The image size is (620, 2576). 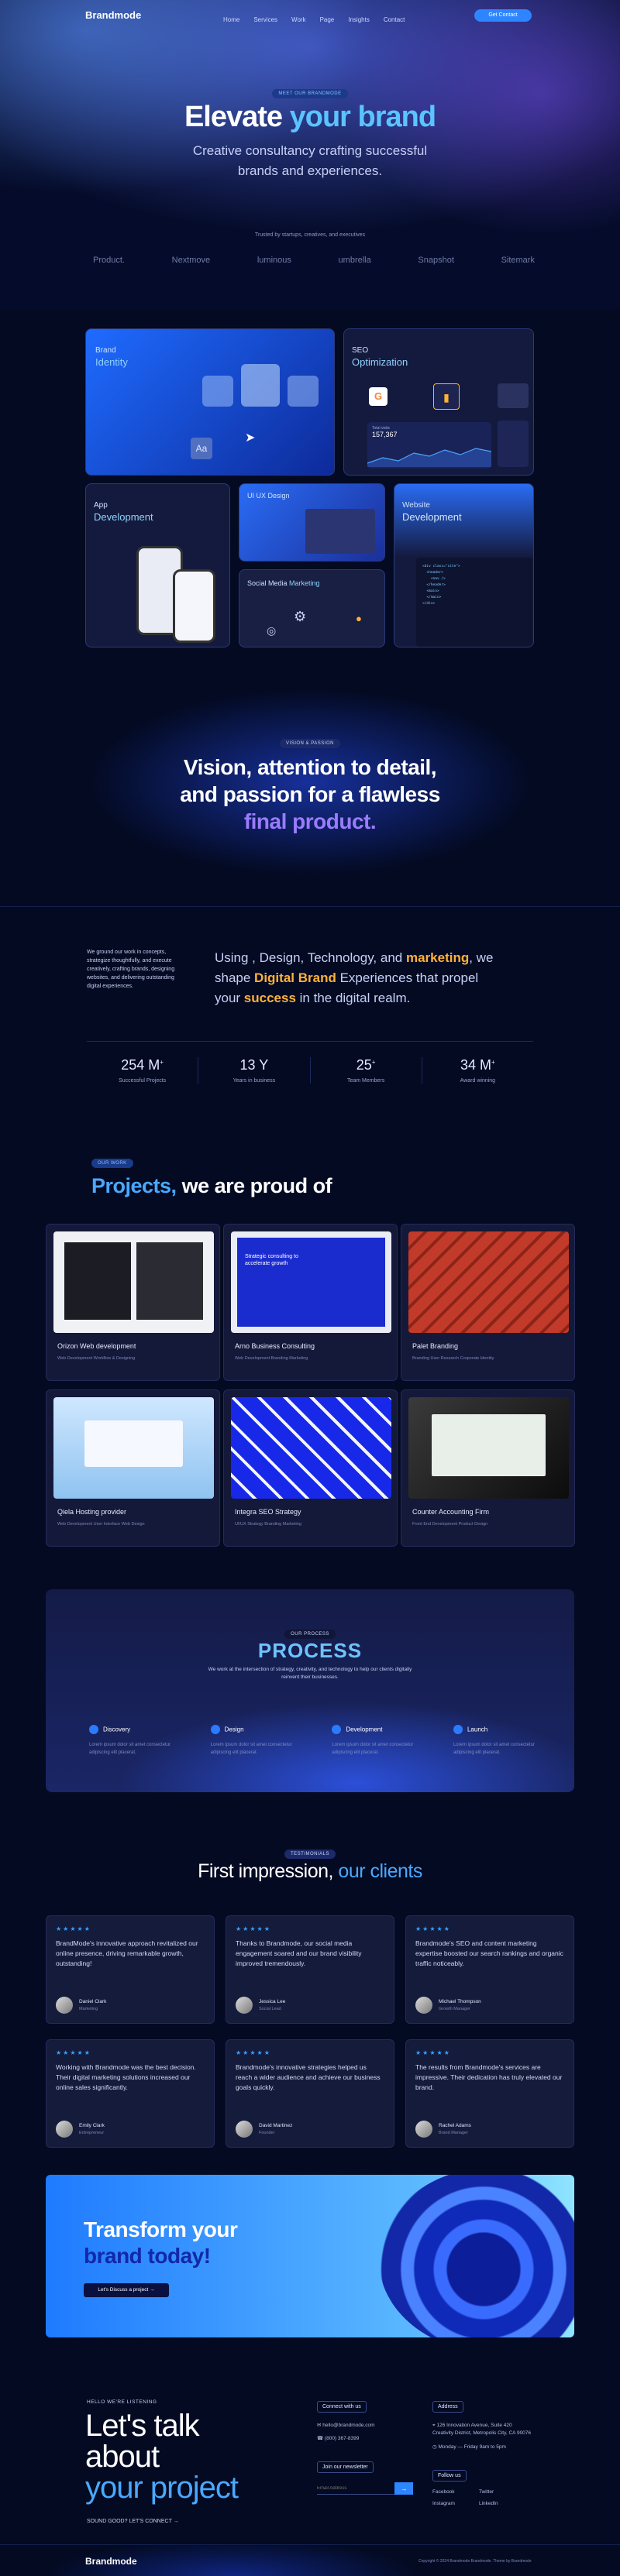 What do you see at coordinates (265, 19) in the screenshot?
I see `nav-services: Services` at bounding box center [265, 19].